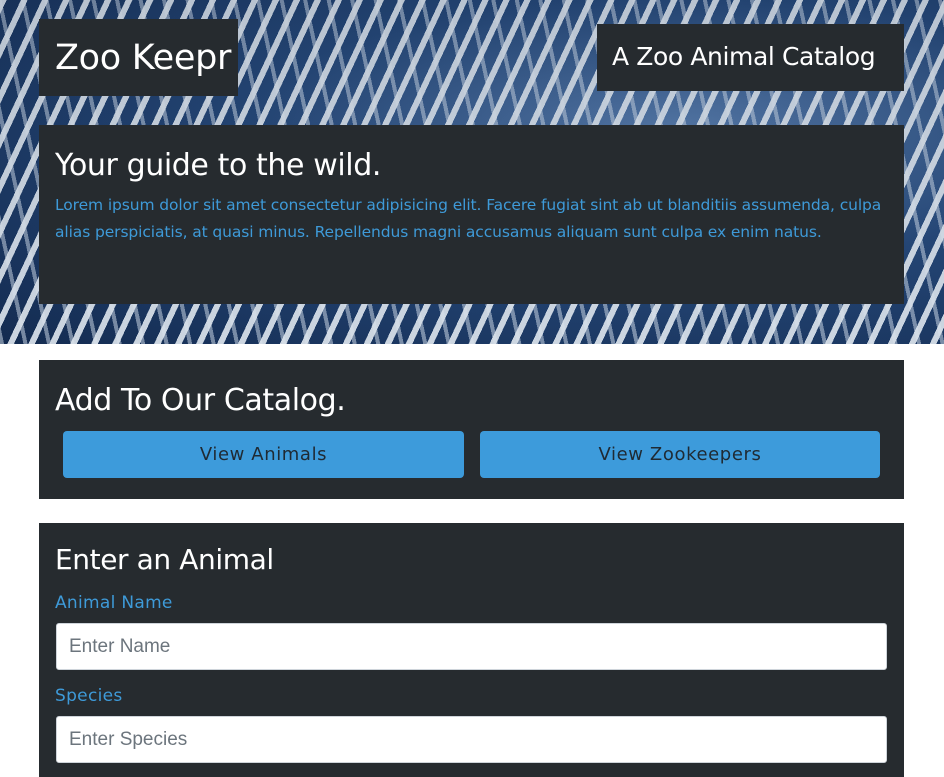  I want to click on animal-name-label: Animal Name, so click(114, 603).